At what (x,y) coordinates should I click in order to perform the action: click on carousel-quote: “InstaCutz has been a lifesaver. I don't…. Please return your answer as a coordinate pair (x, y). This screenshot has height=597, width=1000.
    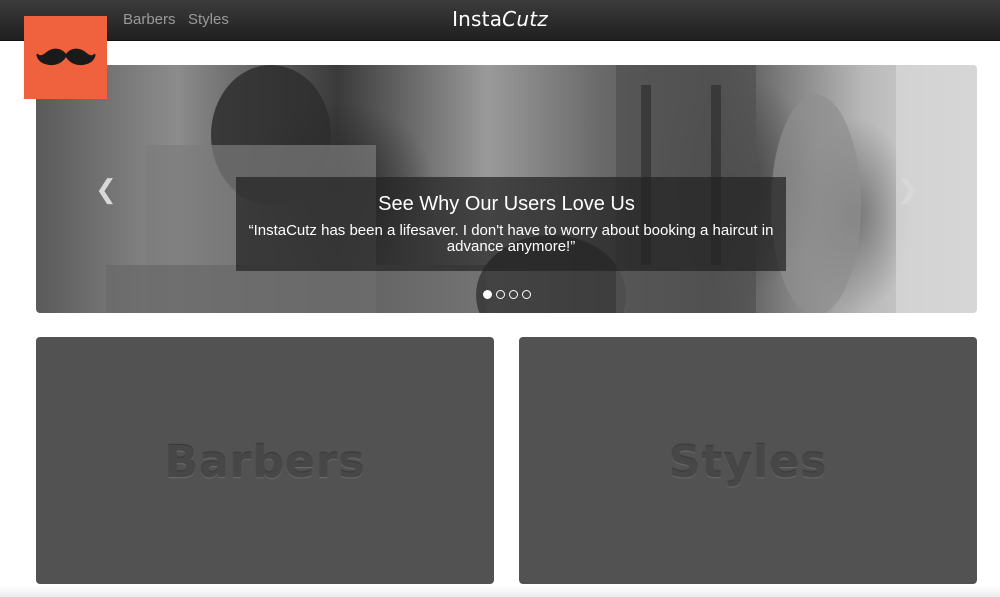
    Looking at the image, I should click on (511, 238).